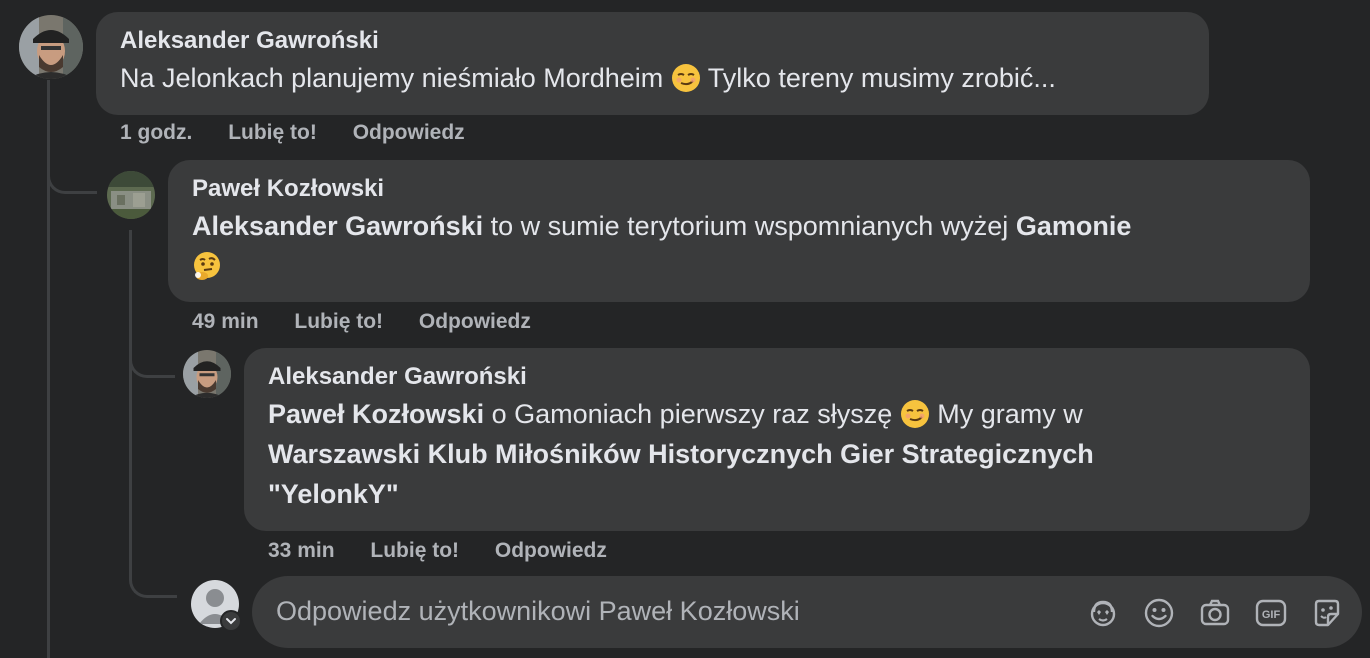  Describe the element at coordinates (749, 226) in the screenshot. I see `comment-text-part: to w sumie terytorium wspomnianych wyżej` at that location.